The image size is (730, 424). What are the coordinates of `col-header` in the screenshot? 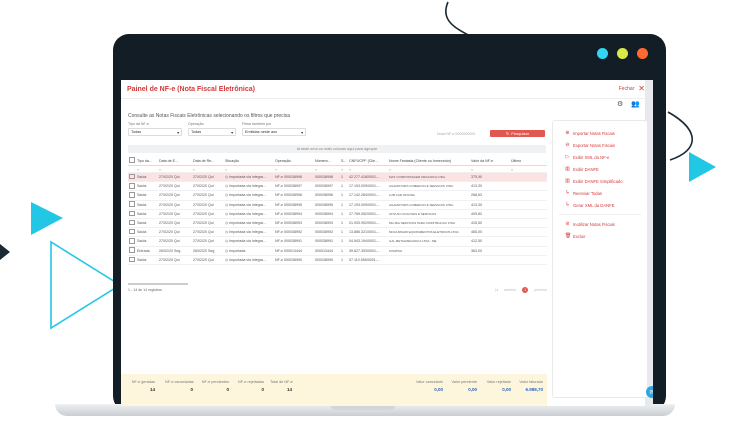 It's located at (132, 161).